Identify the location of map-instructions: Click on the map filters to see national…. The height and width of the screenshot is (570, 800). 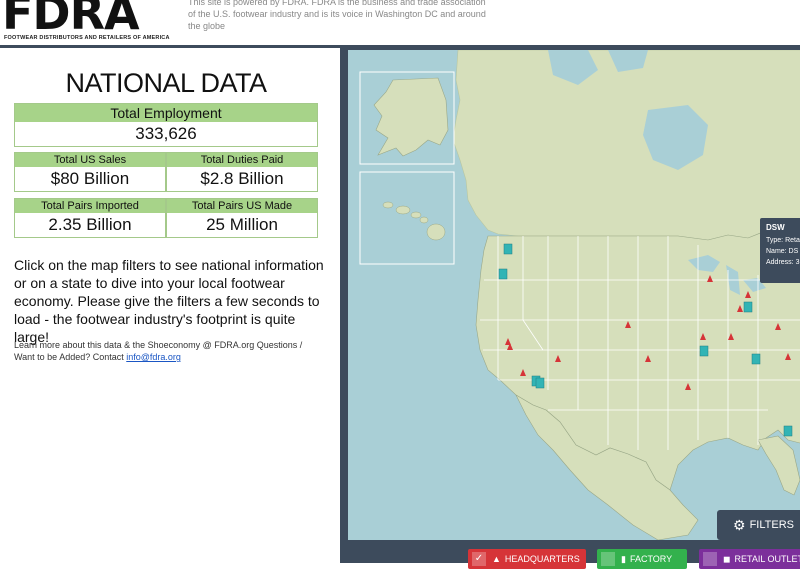
(169, 301).